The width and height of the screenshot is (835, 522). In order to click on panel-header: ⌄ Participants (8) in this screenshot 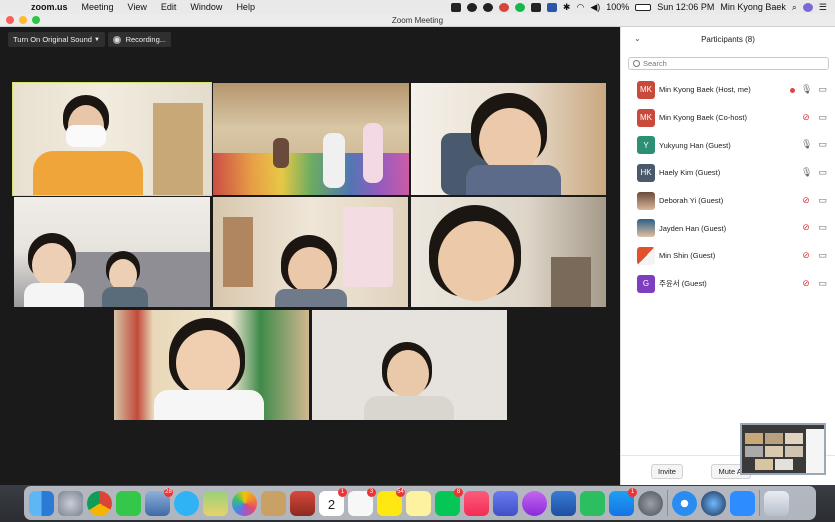, I will do `click(728, 39)`.